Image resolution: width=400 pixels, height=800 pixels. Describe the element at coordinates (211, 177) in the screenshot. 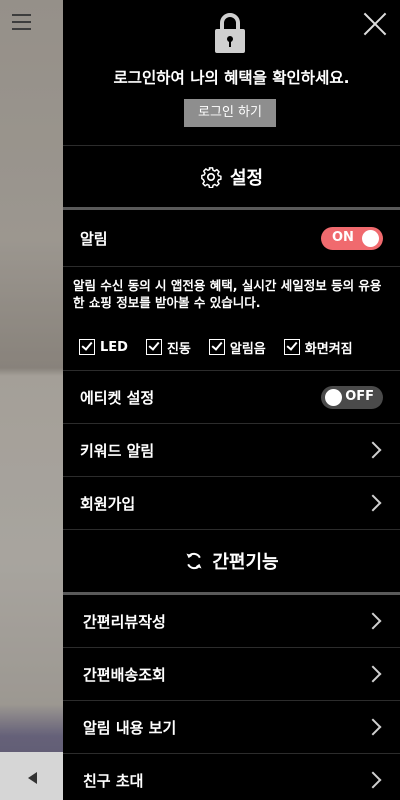

I see `gear-icon` at that location.